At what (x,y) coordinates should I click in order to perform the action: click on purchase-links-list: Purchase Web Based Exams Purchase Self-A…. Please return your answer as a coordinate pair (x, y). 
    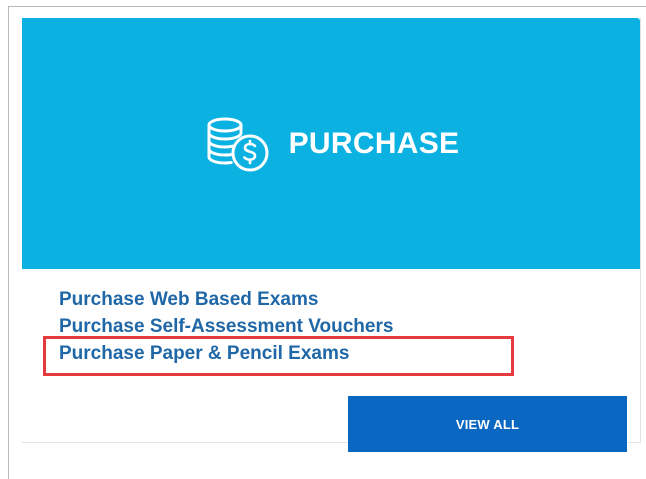
    Looking at the image, I should click on (339, 327).